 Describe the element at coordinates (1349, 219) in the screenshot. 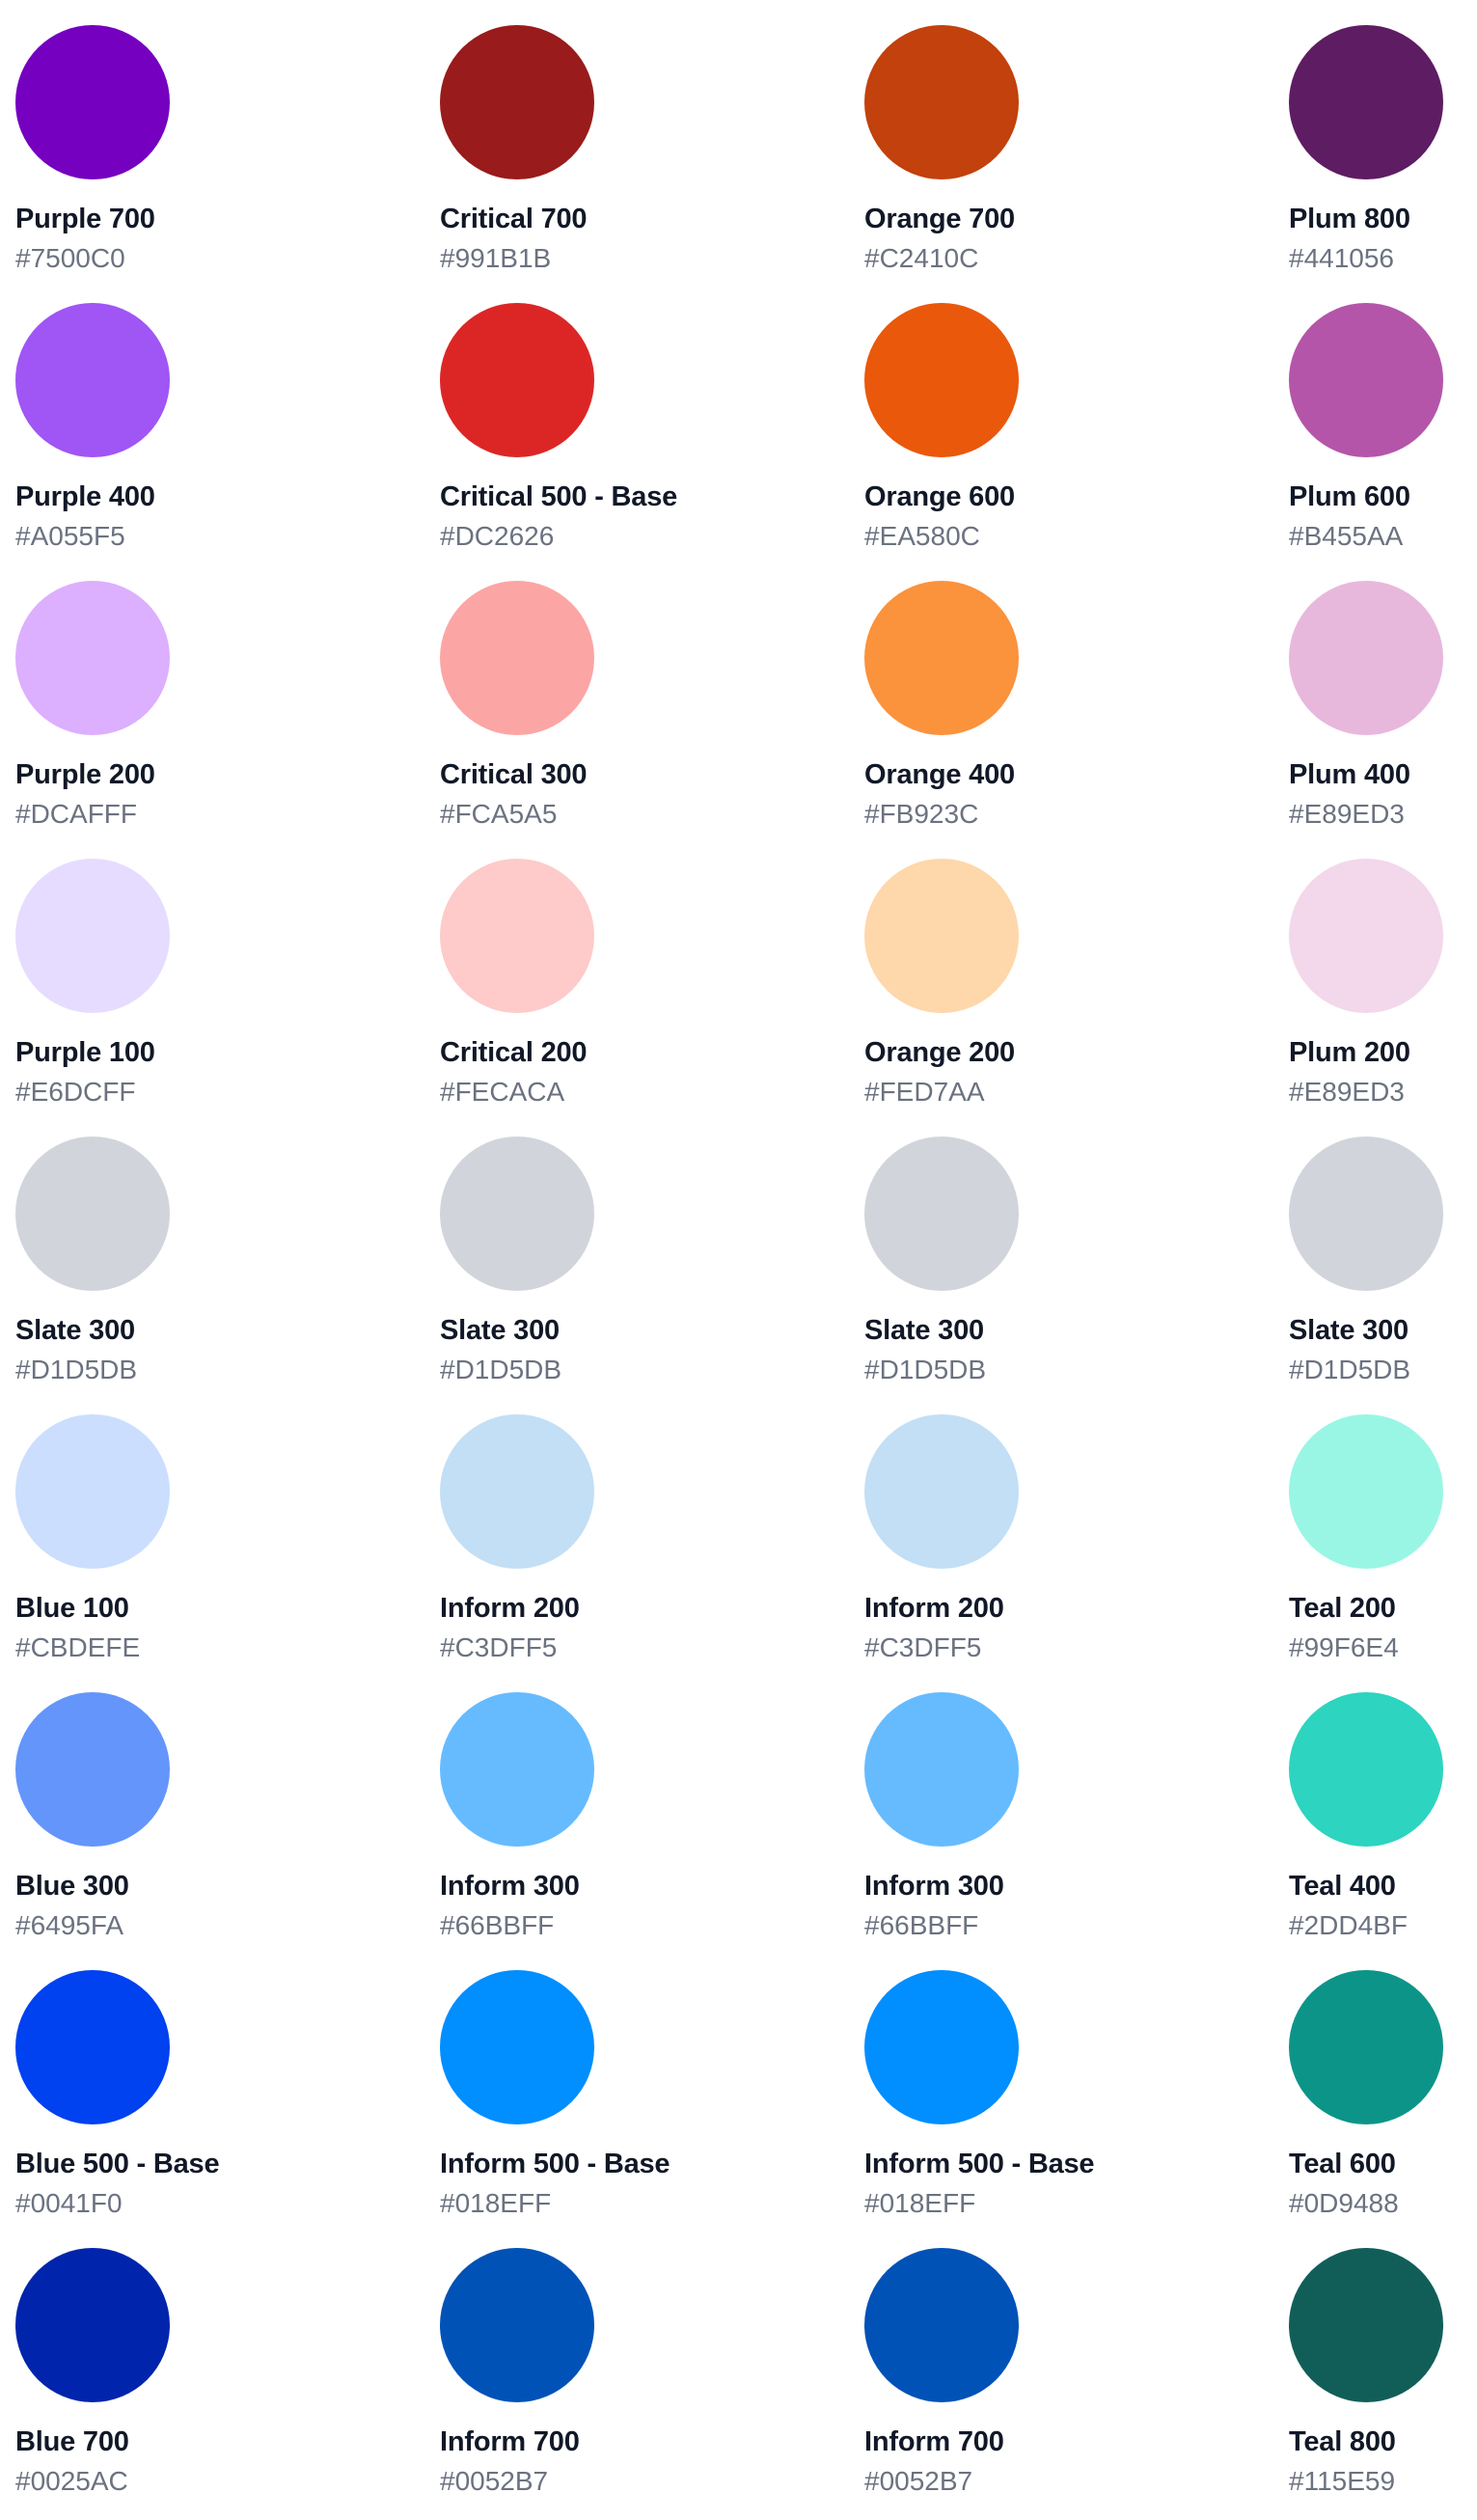

I see `color-name-label: Plum 800` at that location.